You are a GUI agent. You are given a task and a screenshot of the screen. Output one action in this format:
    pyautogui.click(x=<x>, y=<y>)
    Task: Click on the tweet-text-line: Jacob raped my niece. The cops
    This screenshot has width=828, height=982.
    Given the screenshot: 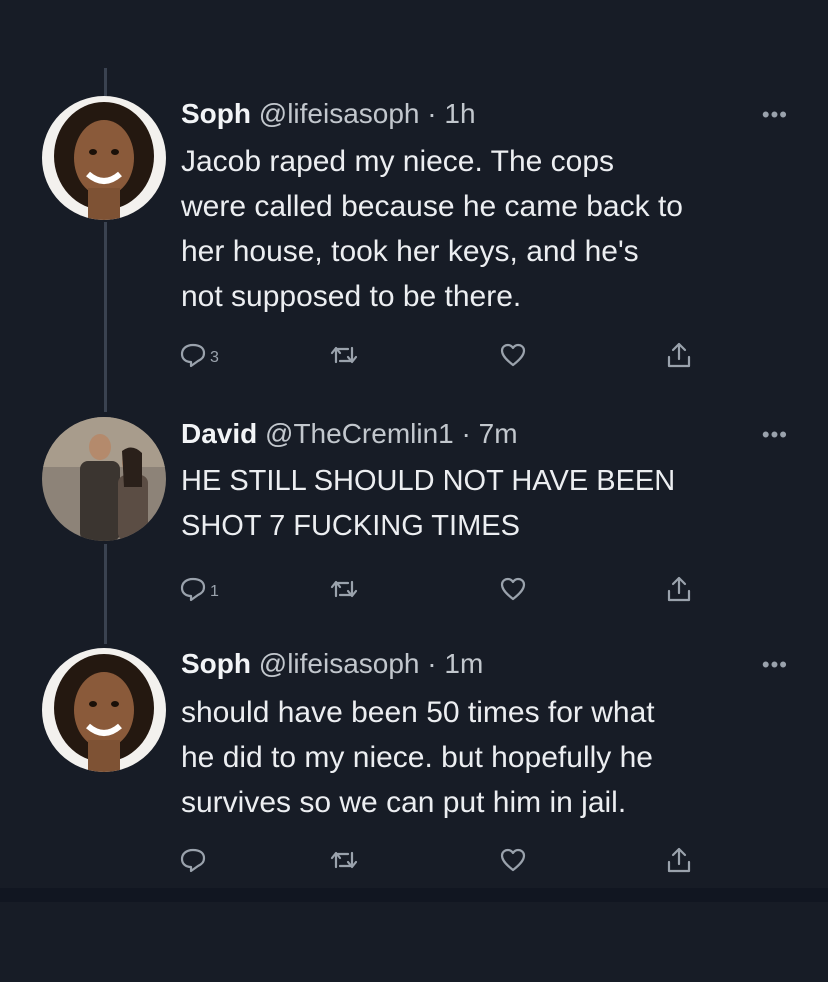 What is the action you would take?
    pyautogui.click(x=398, y=161)
    